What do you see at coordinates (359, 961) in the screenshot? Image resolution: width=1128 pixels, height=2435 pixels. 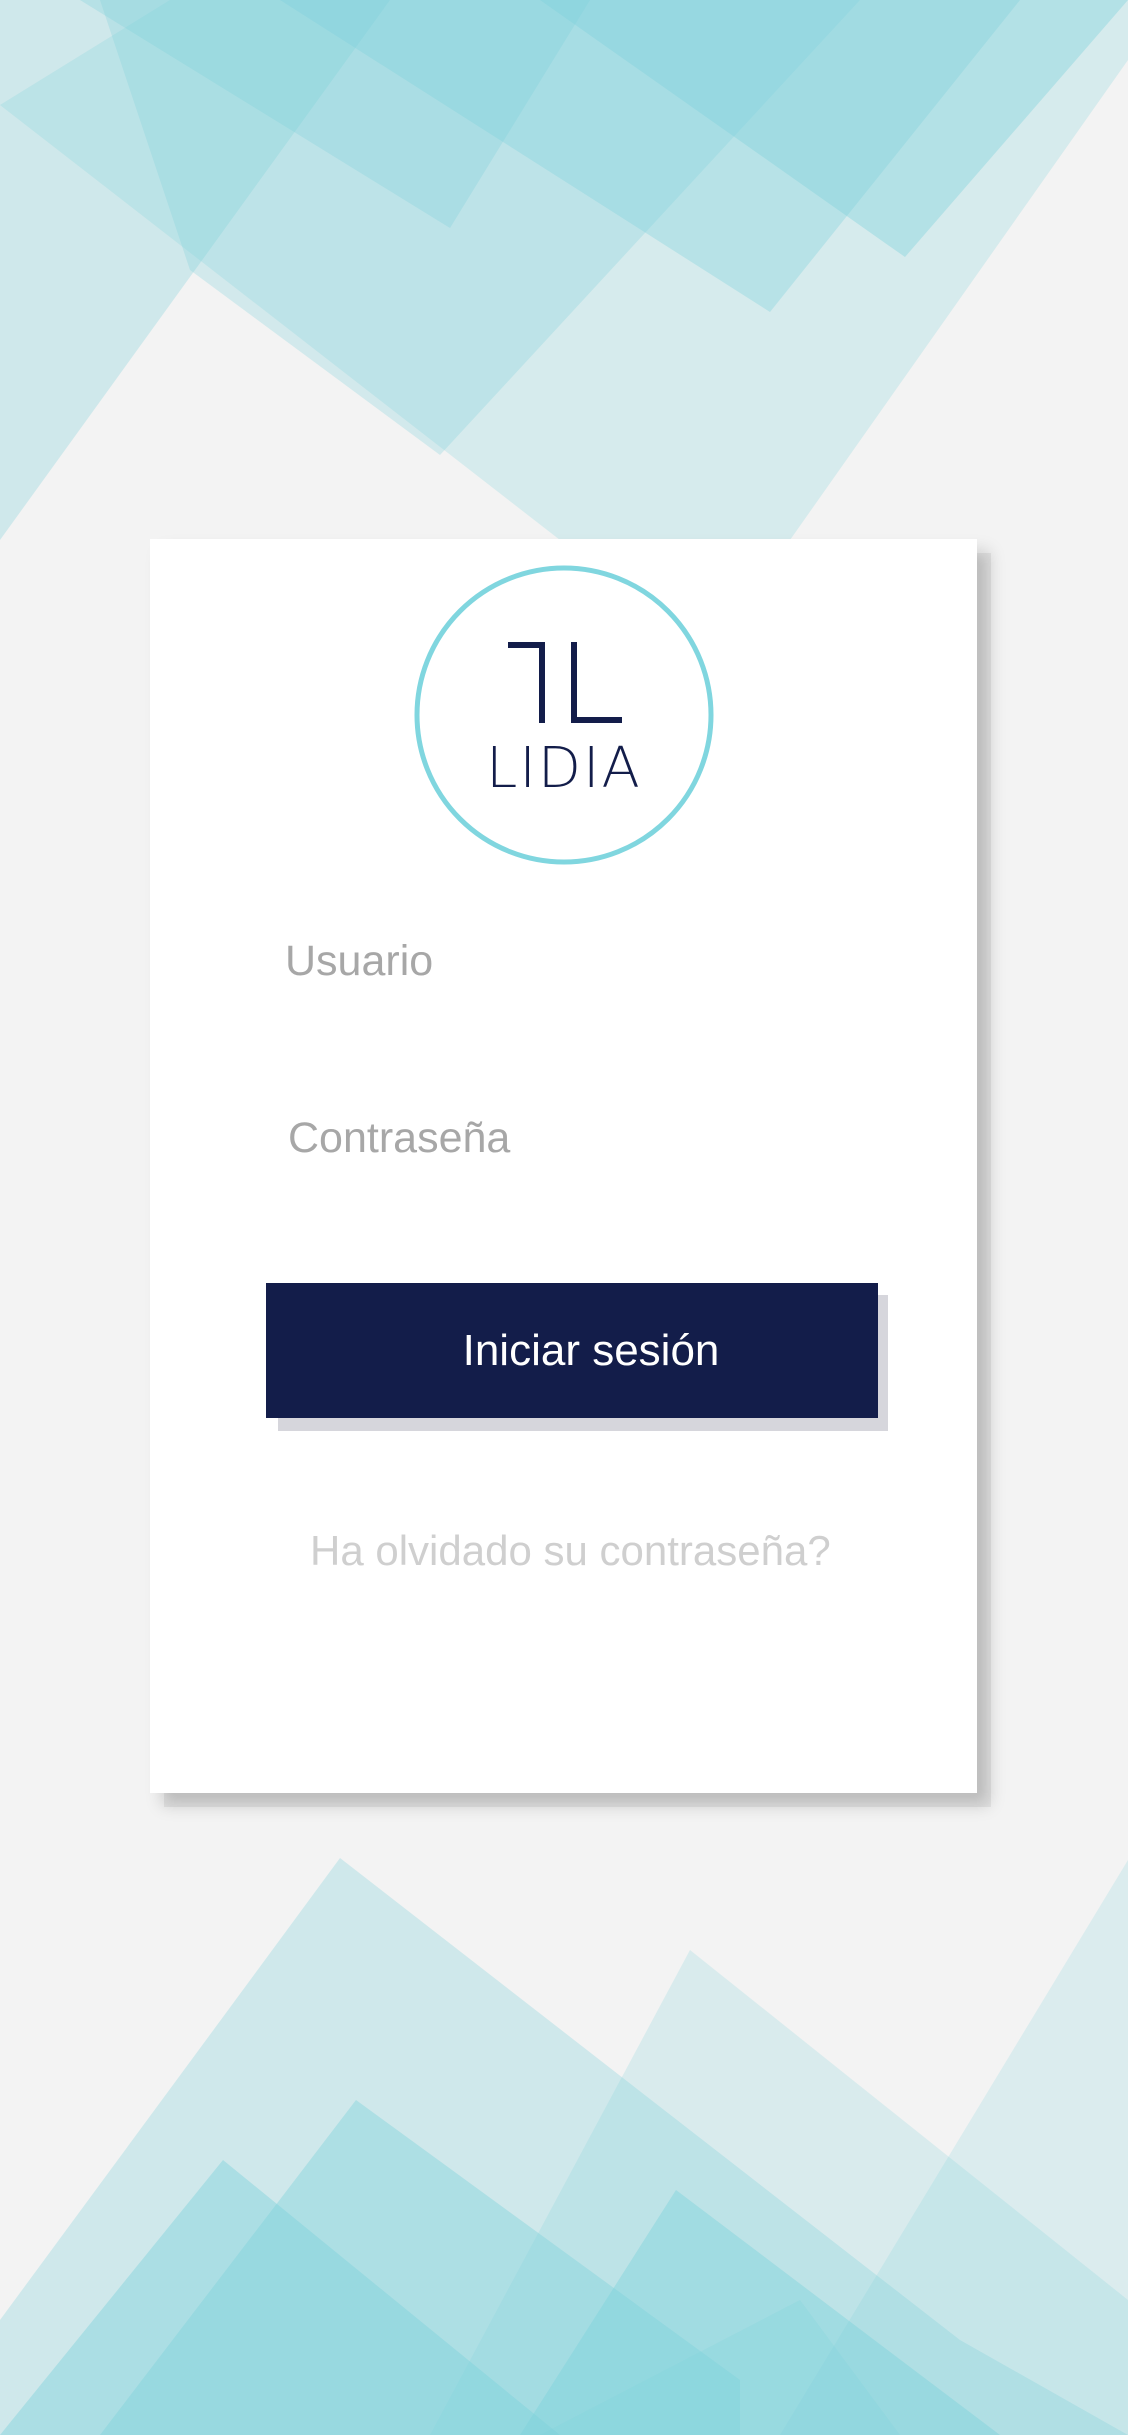 I see `username-field: Usuario` at bounding box center [359, 961].